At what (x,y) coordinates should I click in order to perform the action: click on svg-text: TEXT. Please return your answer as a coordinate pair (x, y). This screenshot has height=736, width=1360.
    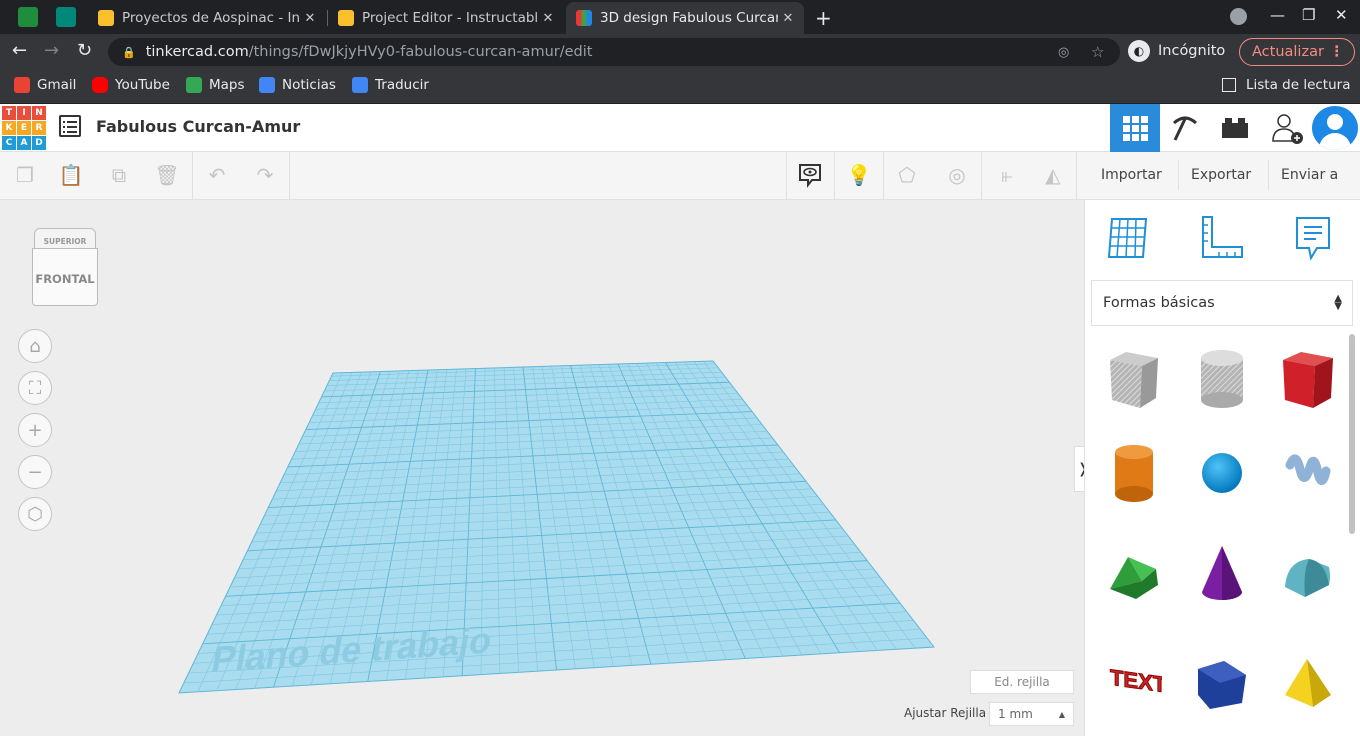
    Looking at the image, I should click on (1136, 681).